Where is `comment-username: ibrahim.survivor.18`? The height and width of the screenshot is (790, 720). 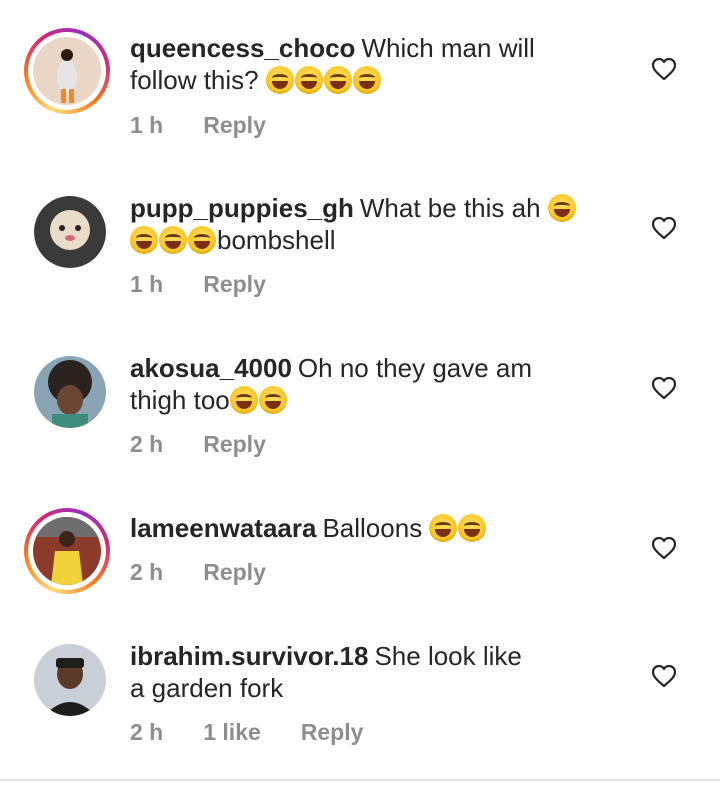 comment-username: ibrahim.survivor.18 is located at coordinates (249, 656).